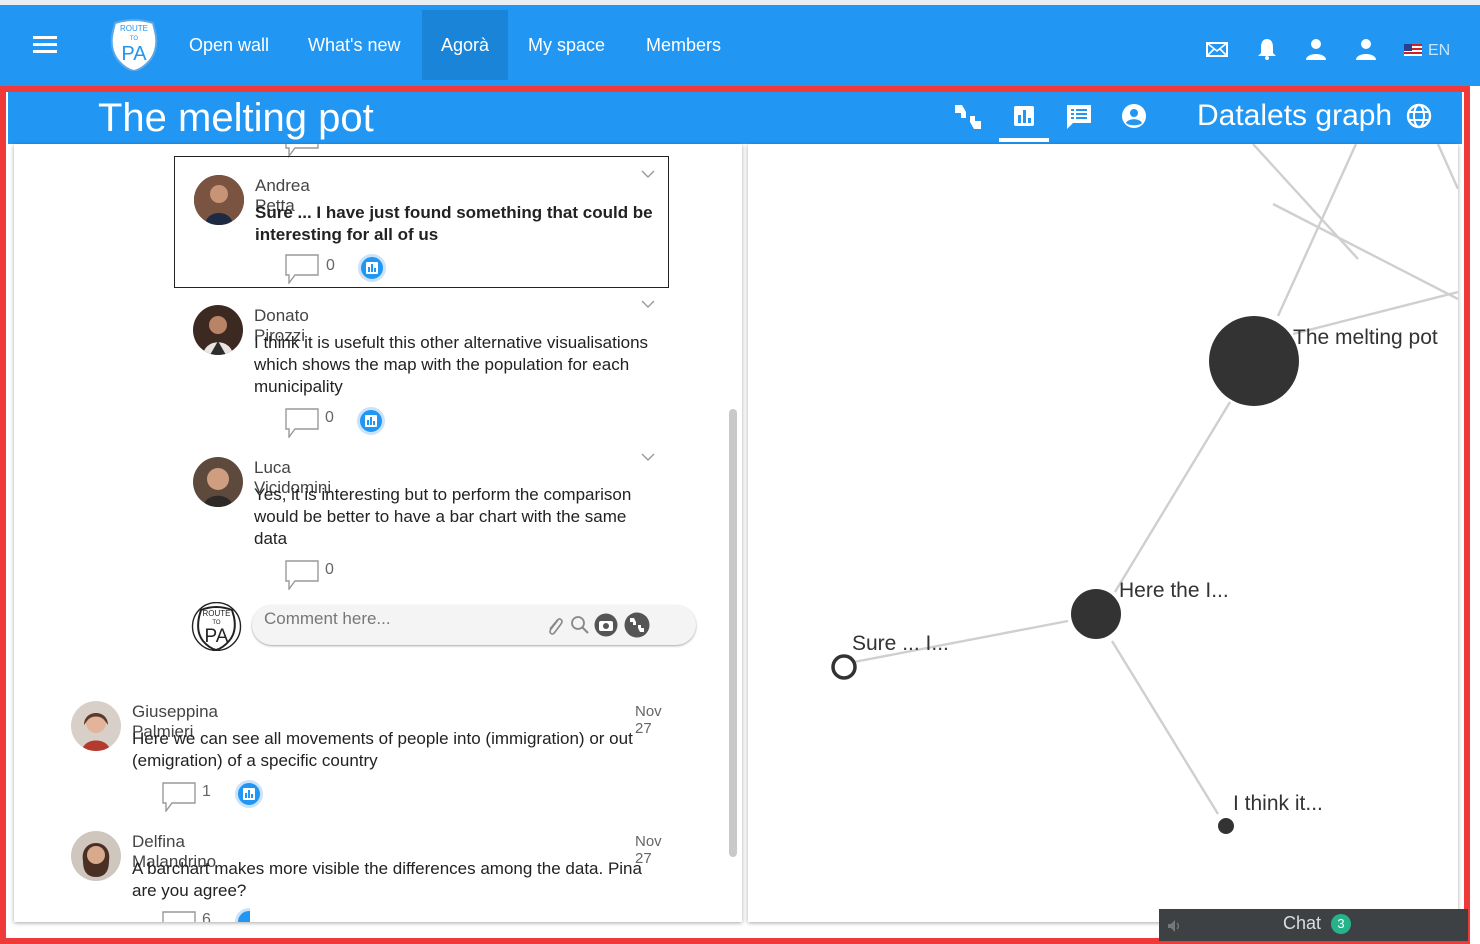 This screenshot has width=1480, height=944. I want to click on comments-scrollbar, so click(733, 633).